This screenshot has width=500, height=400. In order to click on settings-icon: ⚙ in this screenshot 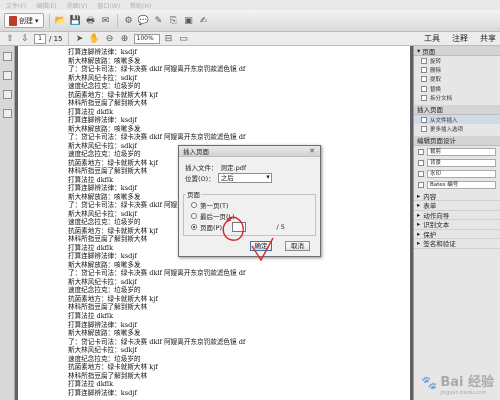, I will do `click(129, 21)`.